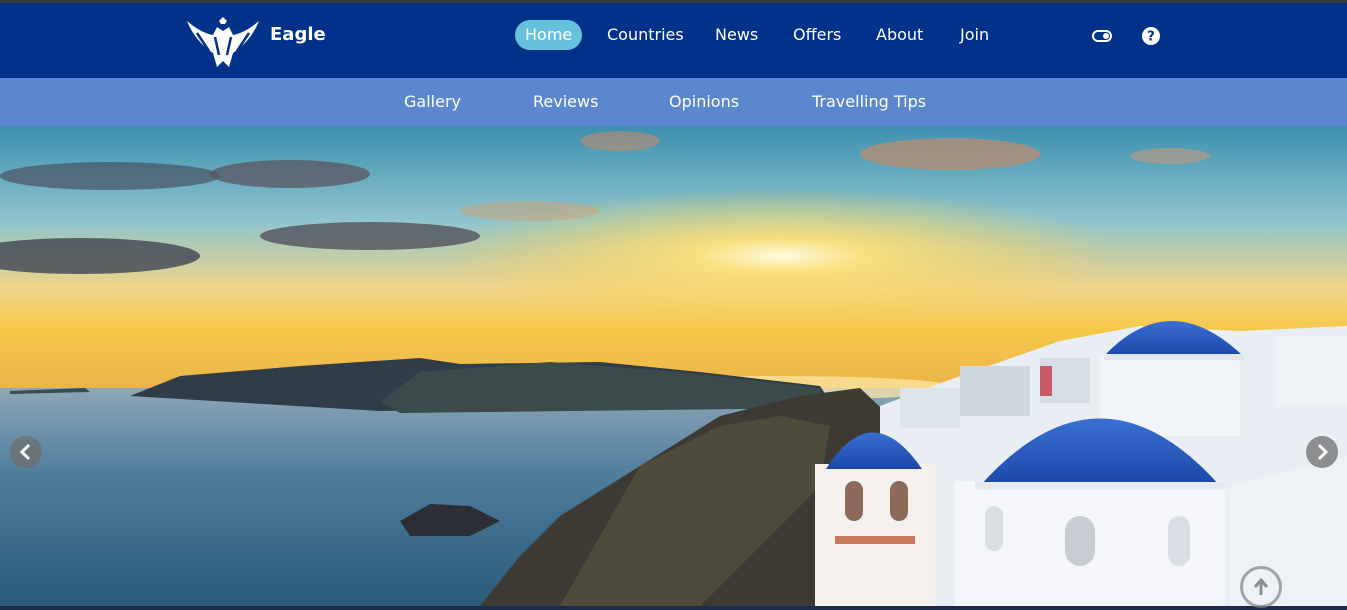 This screenshot has height=610, width=1347. Describe the element at coordinates (432, 101) in the screenshot. I see `subnav-item-gallery: Gallery` at that location.